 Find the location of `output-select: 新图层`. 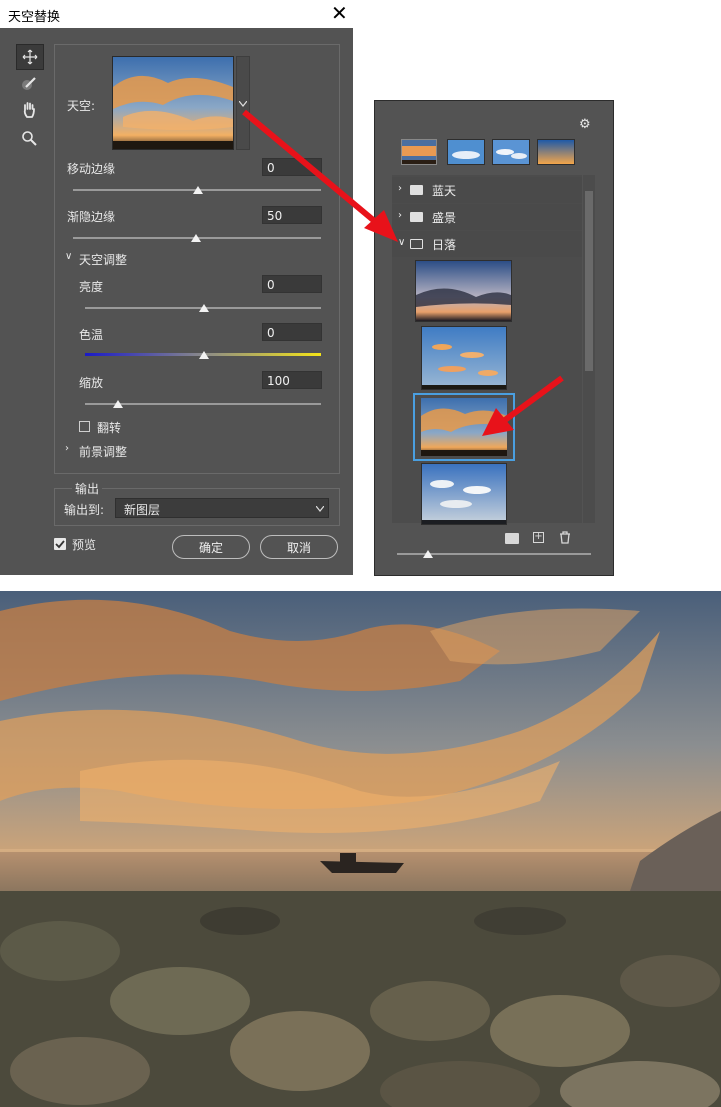

output-select: 新图层 is located at coordinates (222, 508).